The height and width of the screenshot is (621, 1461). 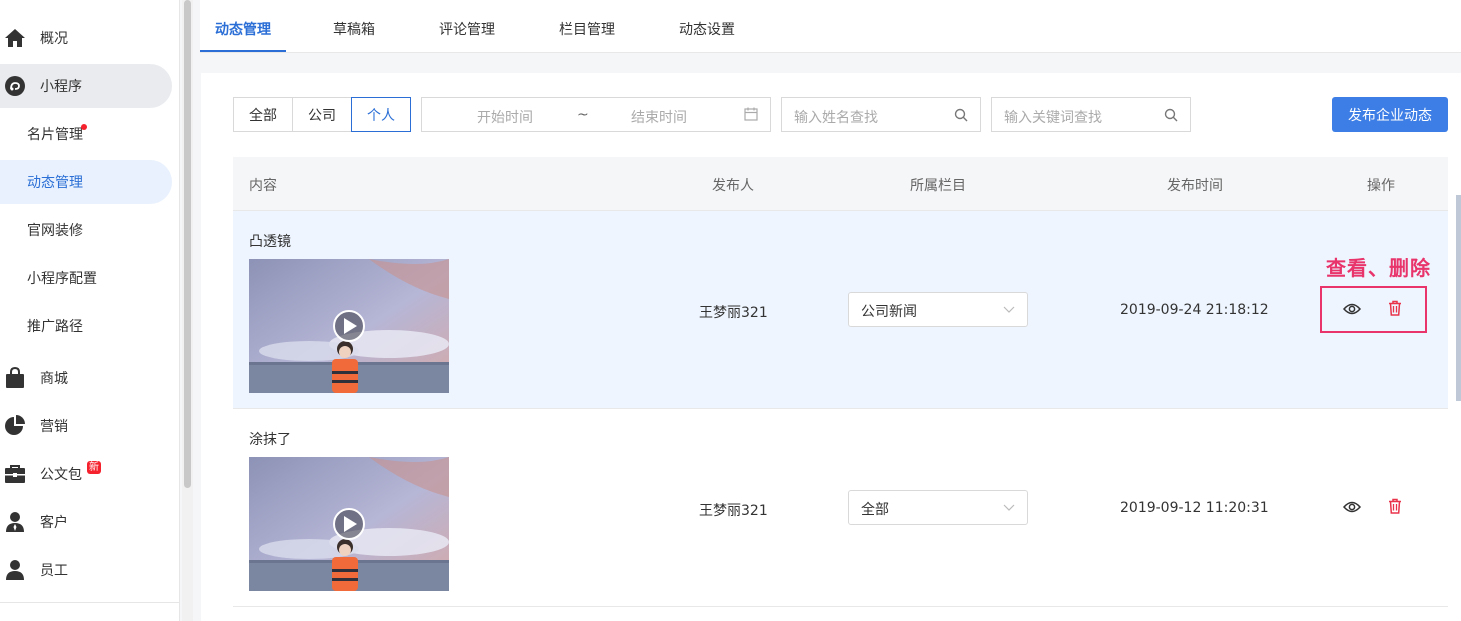 What do you see at coordinates (875, 510) in the screenshot?
I see `column-select-value: 全部` at bounding box center [875, 510].